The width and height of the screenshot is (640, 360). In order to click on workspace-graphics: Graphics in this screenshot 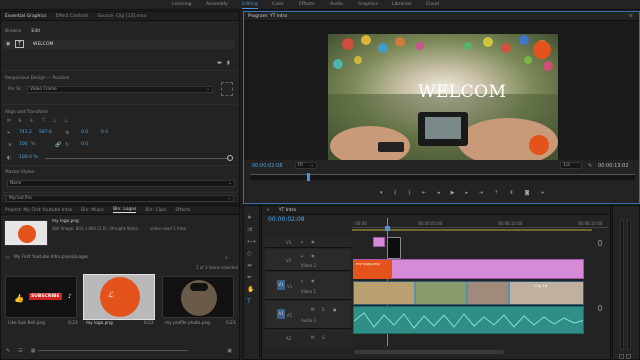, I will do `click(368, 4)`.